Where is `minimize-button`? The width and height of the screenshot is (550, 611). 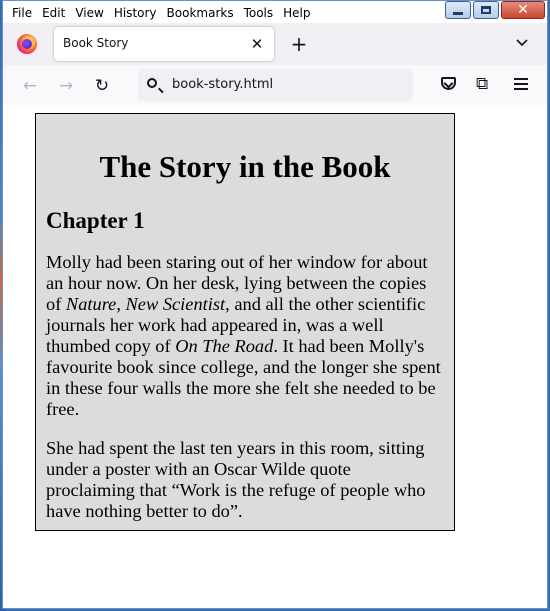 minimize-button is located at coordinates (458, 10).